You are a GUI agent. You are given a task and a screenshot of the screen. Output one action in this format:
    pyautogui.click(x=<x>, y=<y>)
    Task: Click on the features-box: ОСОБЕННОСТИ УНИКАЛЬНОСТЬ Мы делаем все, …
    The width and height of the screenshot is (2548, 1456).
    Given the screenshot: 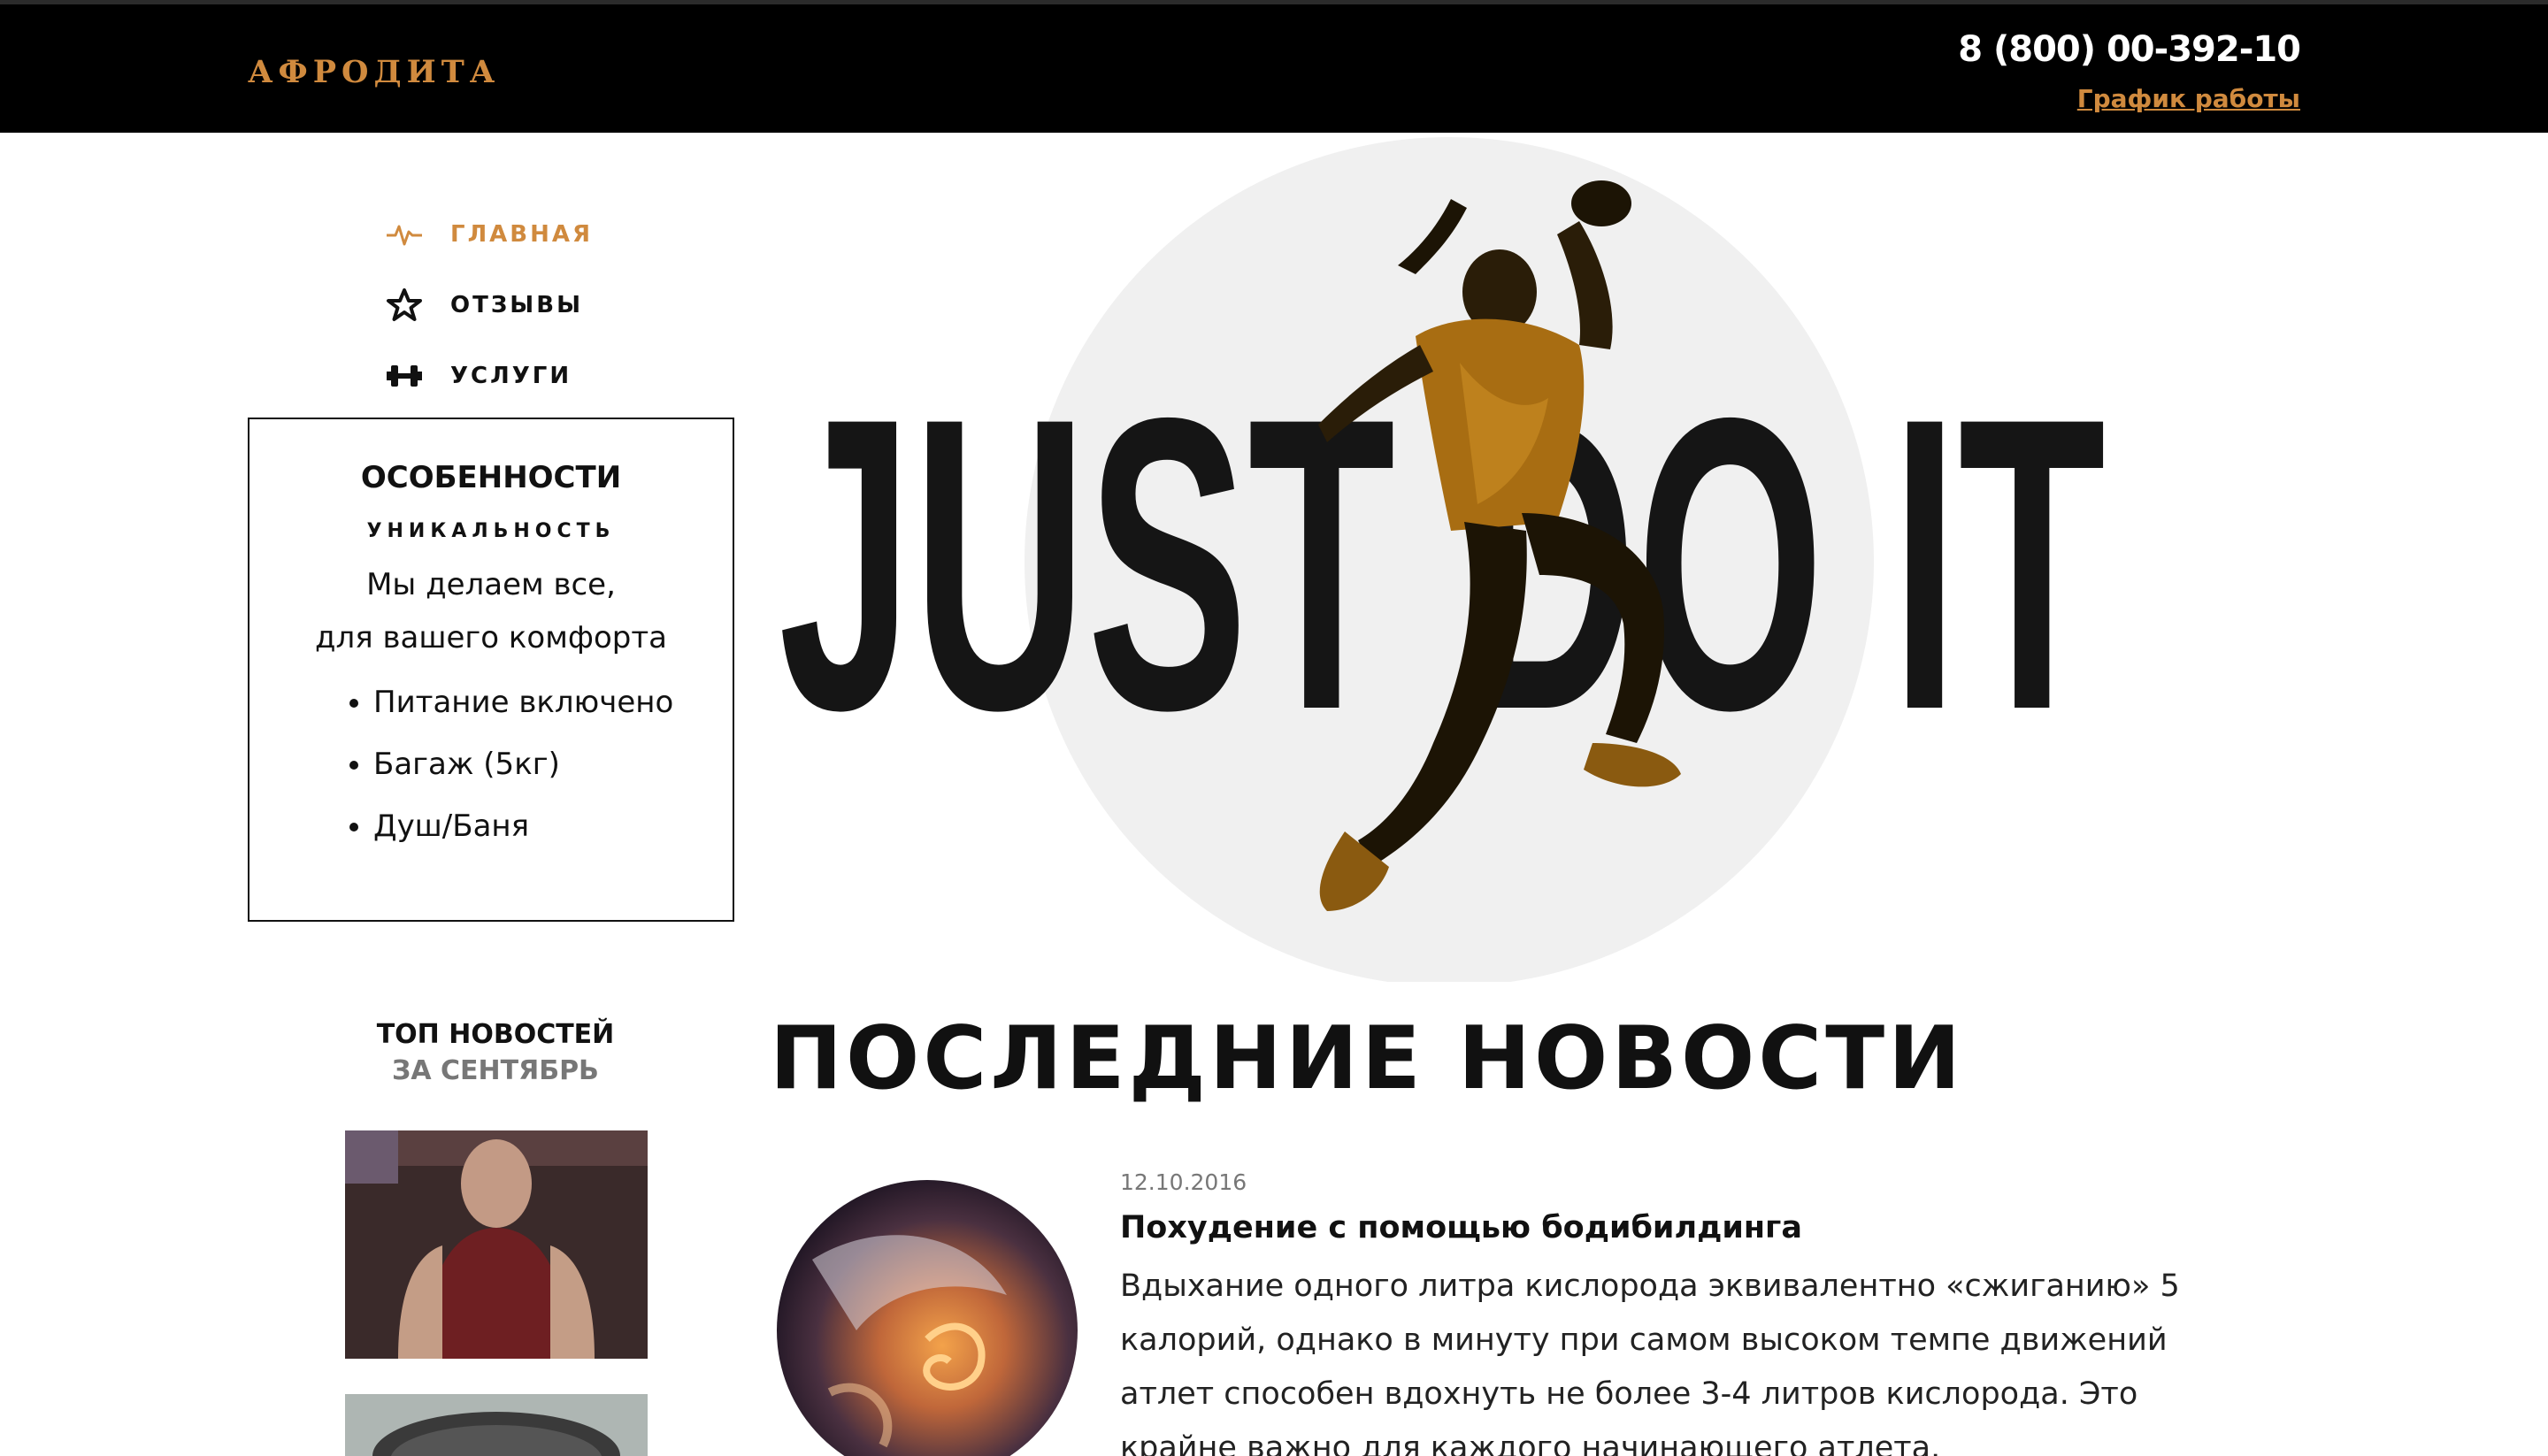 What is the action you would take?
    pyautogui.click(x=491, y=670)
    